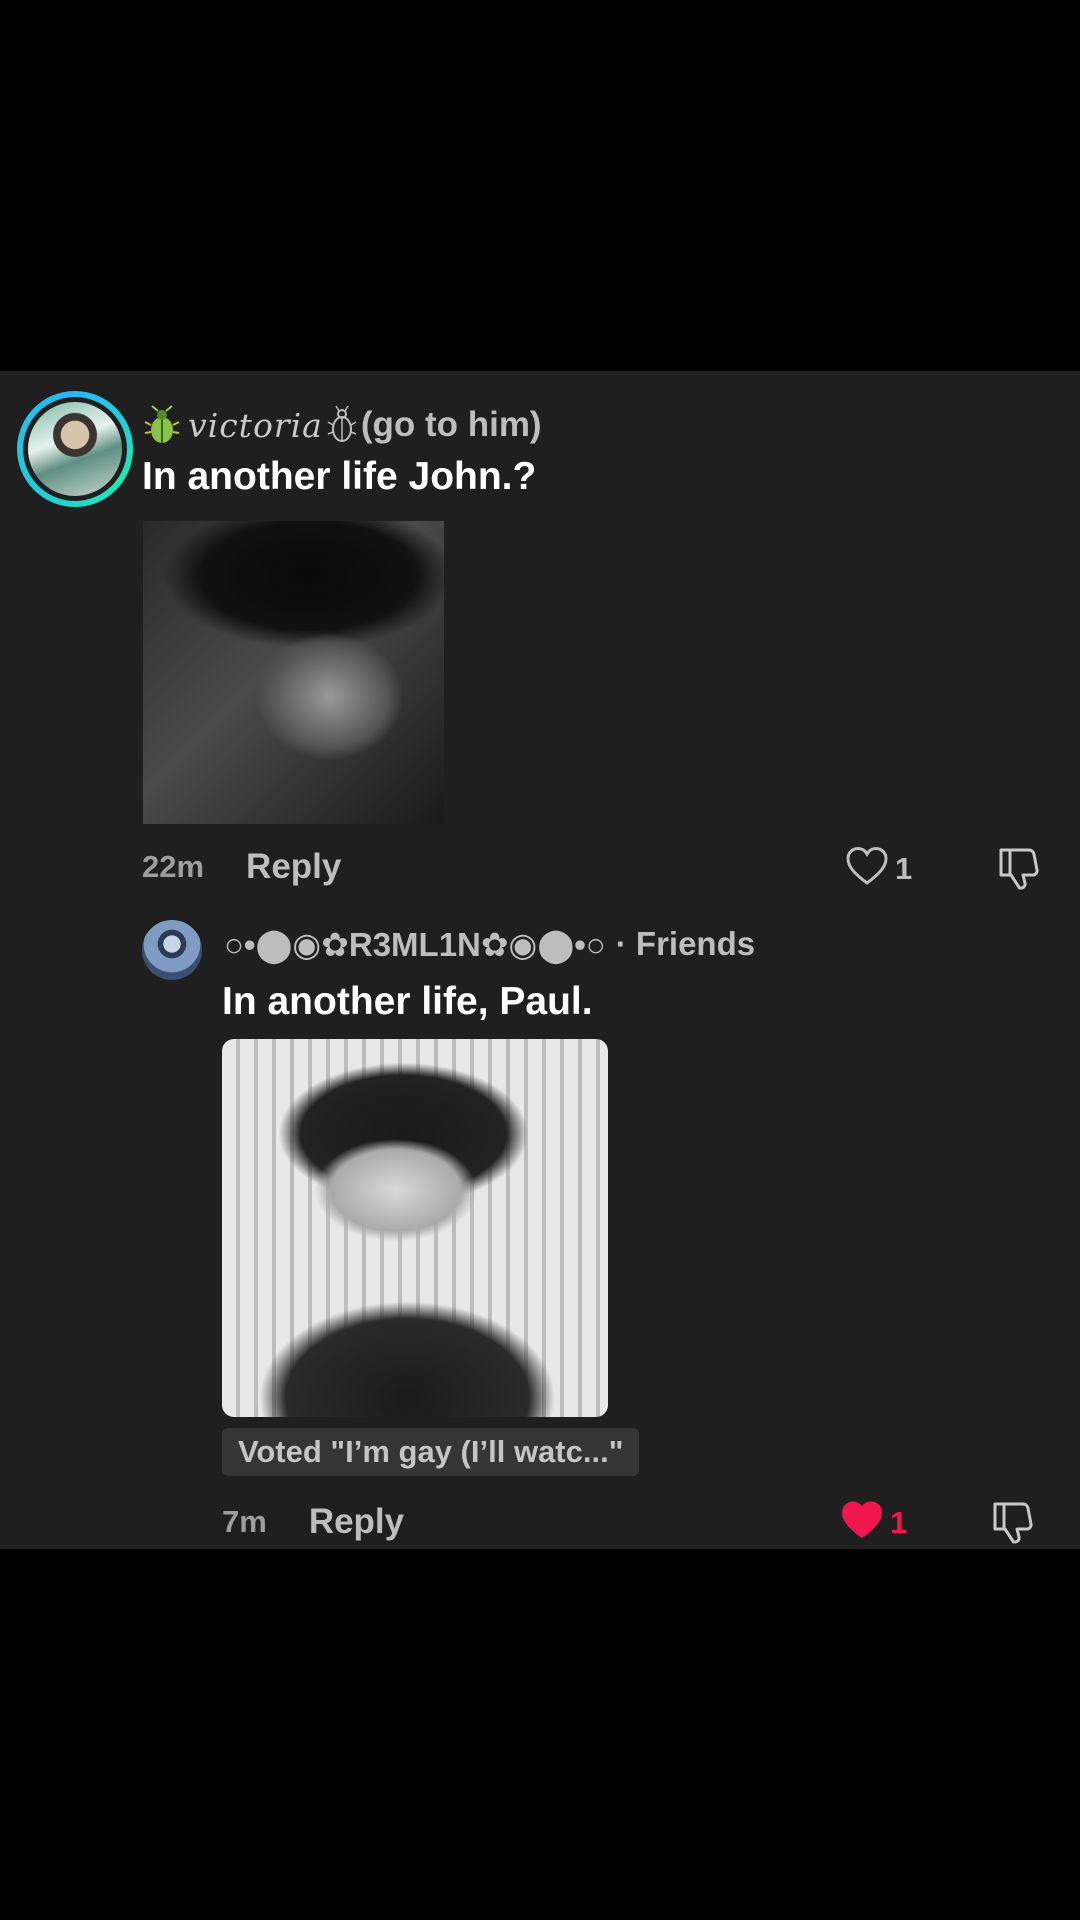 The image size is (1080, 1920). Describe the element at coordinates (415, 944) in the screenshot. I see `comment-2-username: ○•⬤◉✿R3ML1N✿◉⬤•○` at that location.